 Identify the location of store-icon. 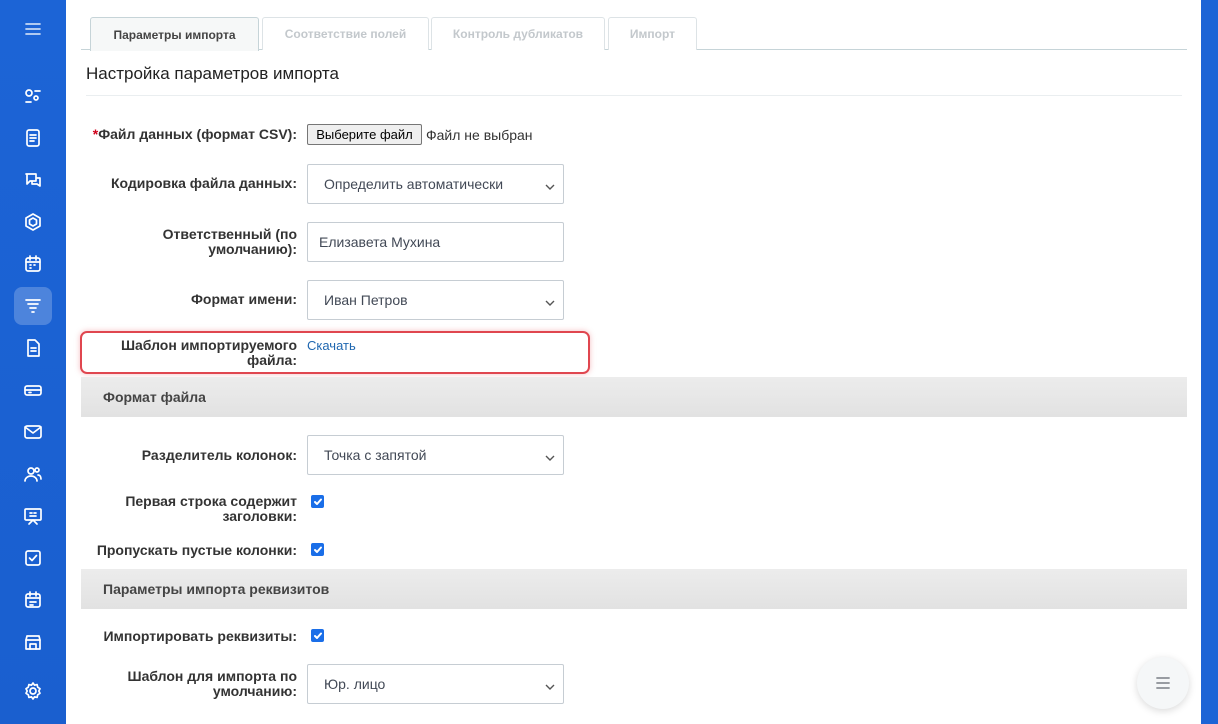
(33, 642).